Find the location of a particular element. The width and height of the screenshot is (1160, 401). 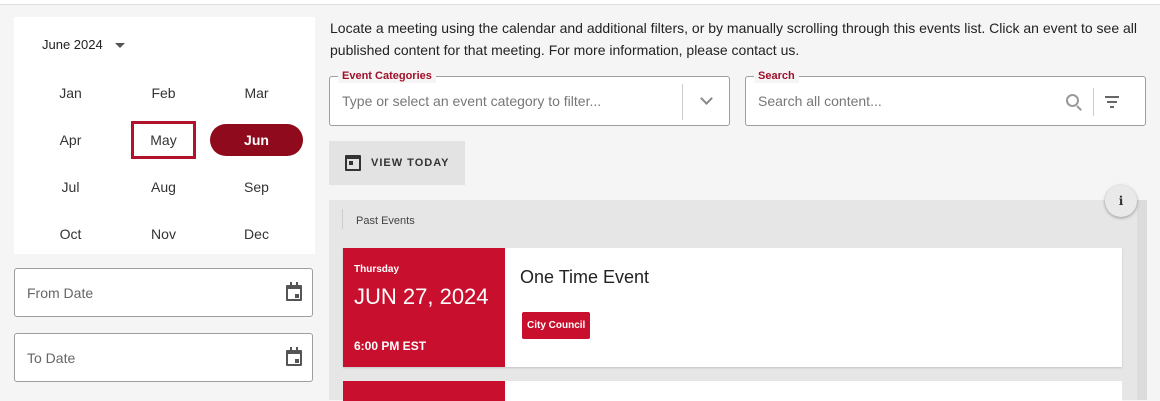

events-scrollbar is located at coordinates (1142, 300).